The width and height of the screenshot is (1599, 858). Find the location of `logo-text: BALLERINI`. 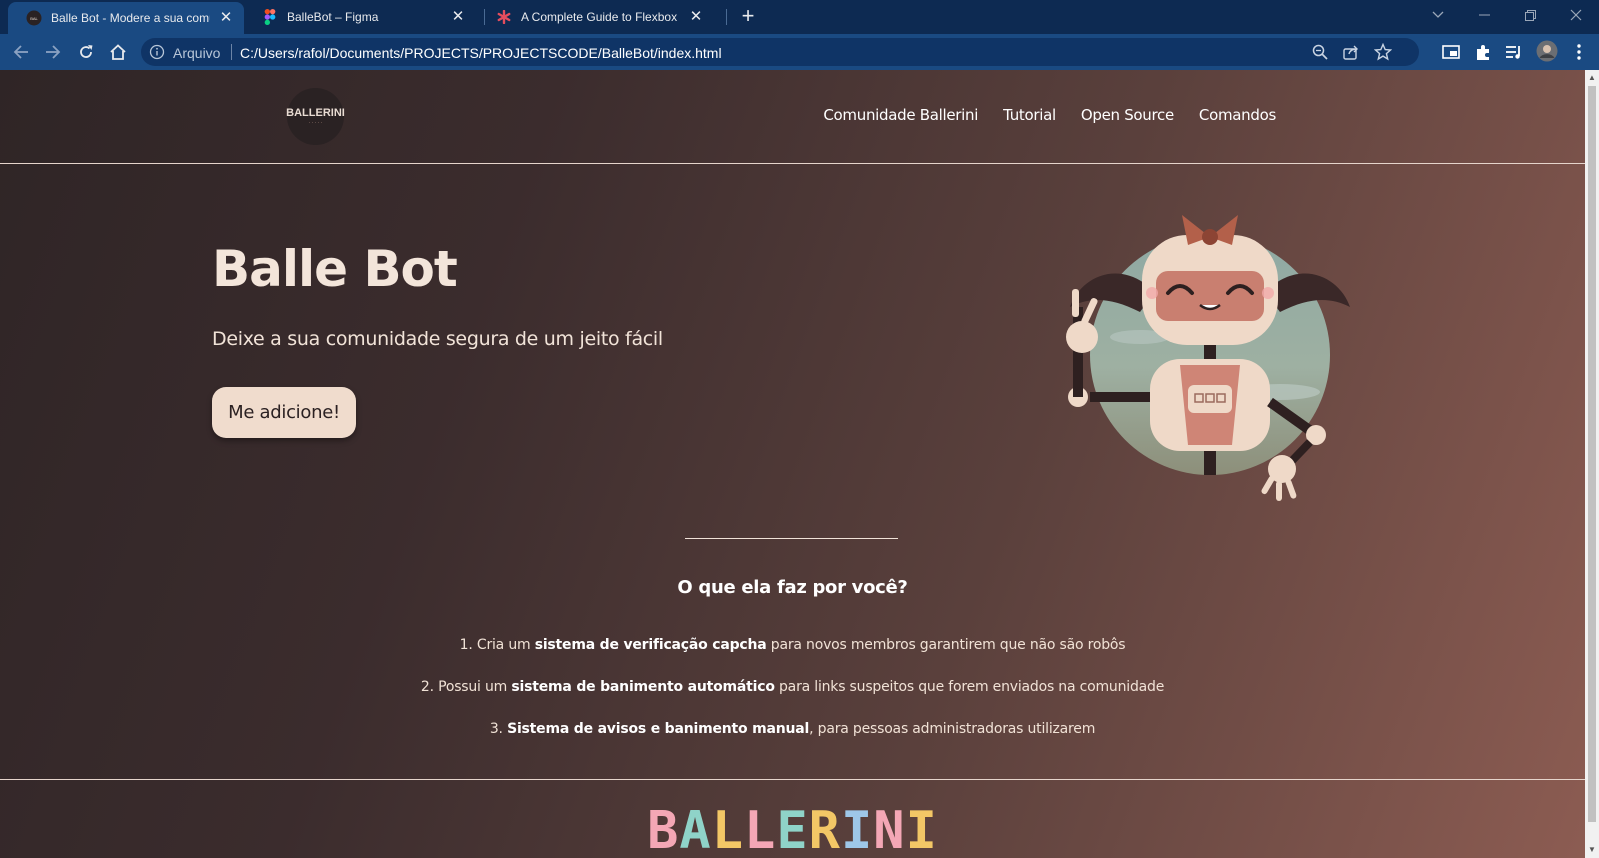

logo-text: BALLERINI is located at coordinates (315, 113).